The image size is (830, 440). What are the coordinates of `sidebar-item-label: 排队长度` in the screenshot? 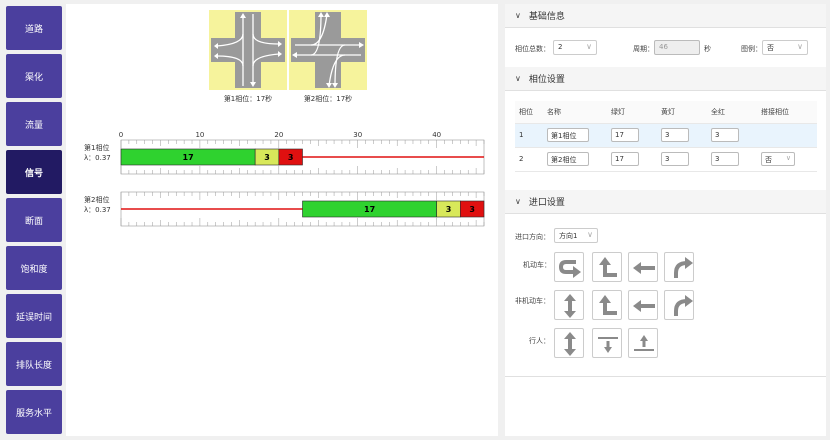 It's located at (33, 365).